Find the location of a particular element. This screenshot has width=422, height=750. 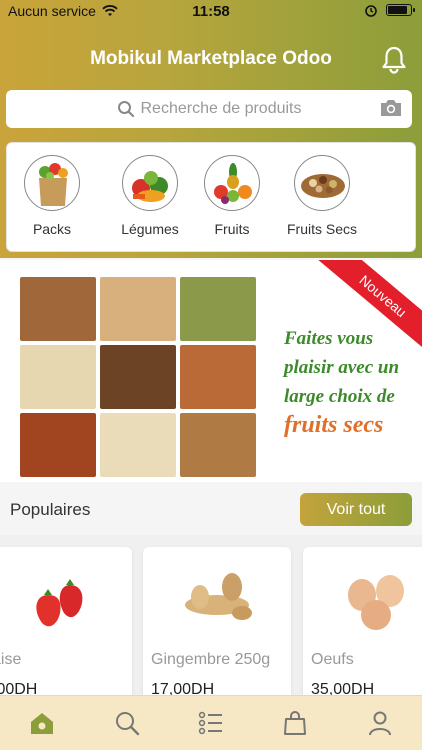

brazil-nuts-image is located at coordinates (138, 377).